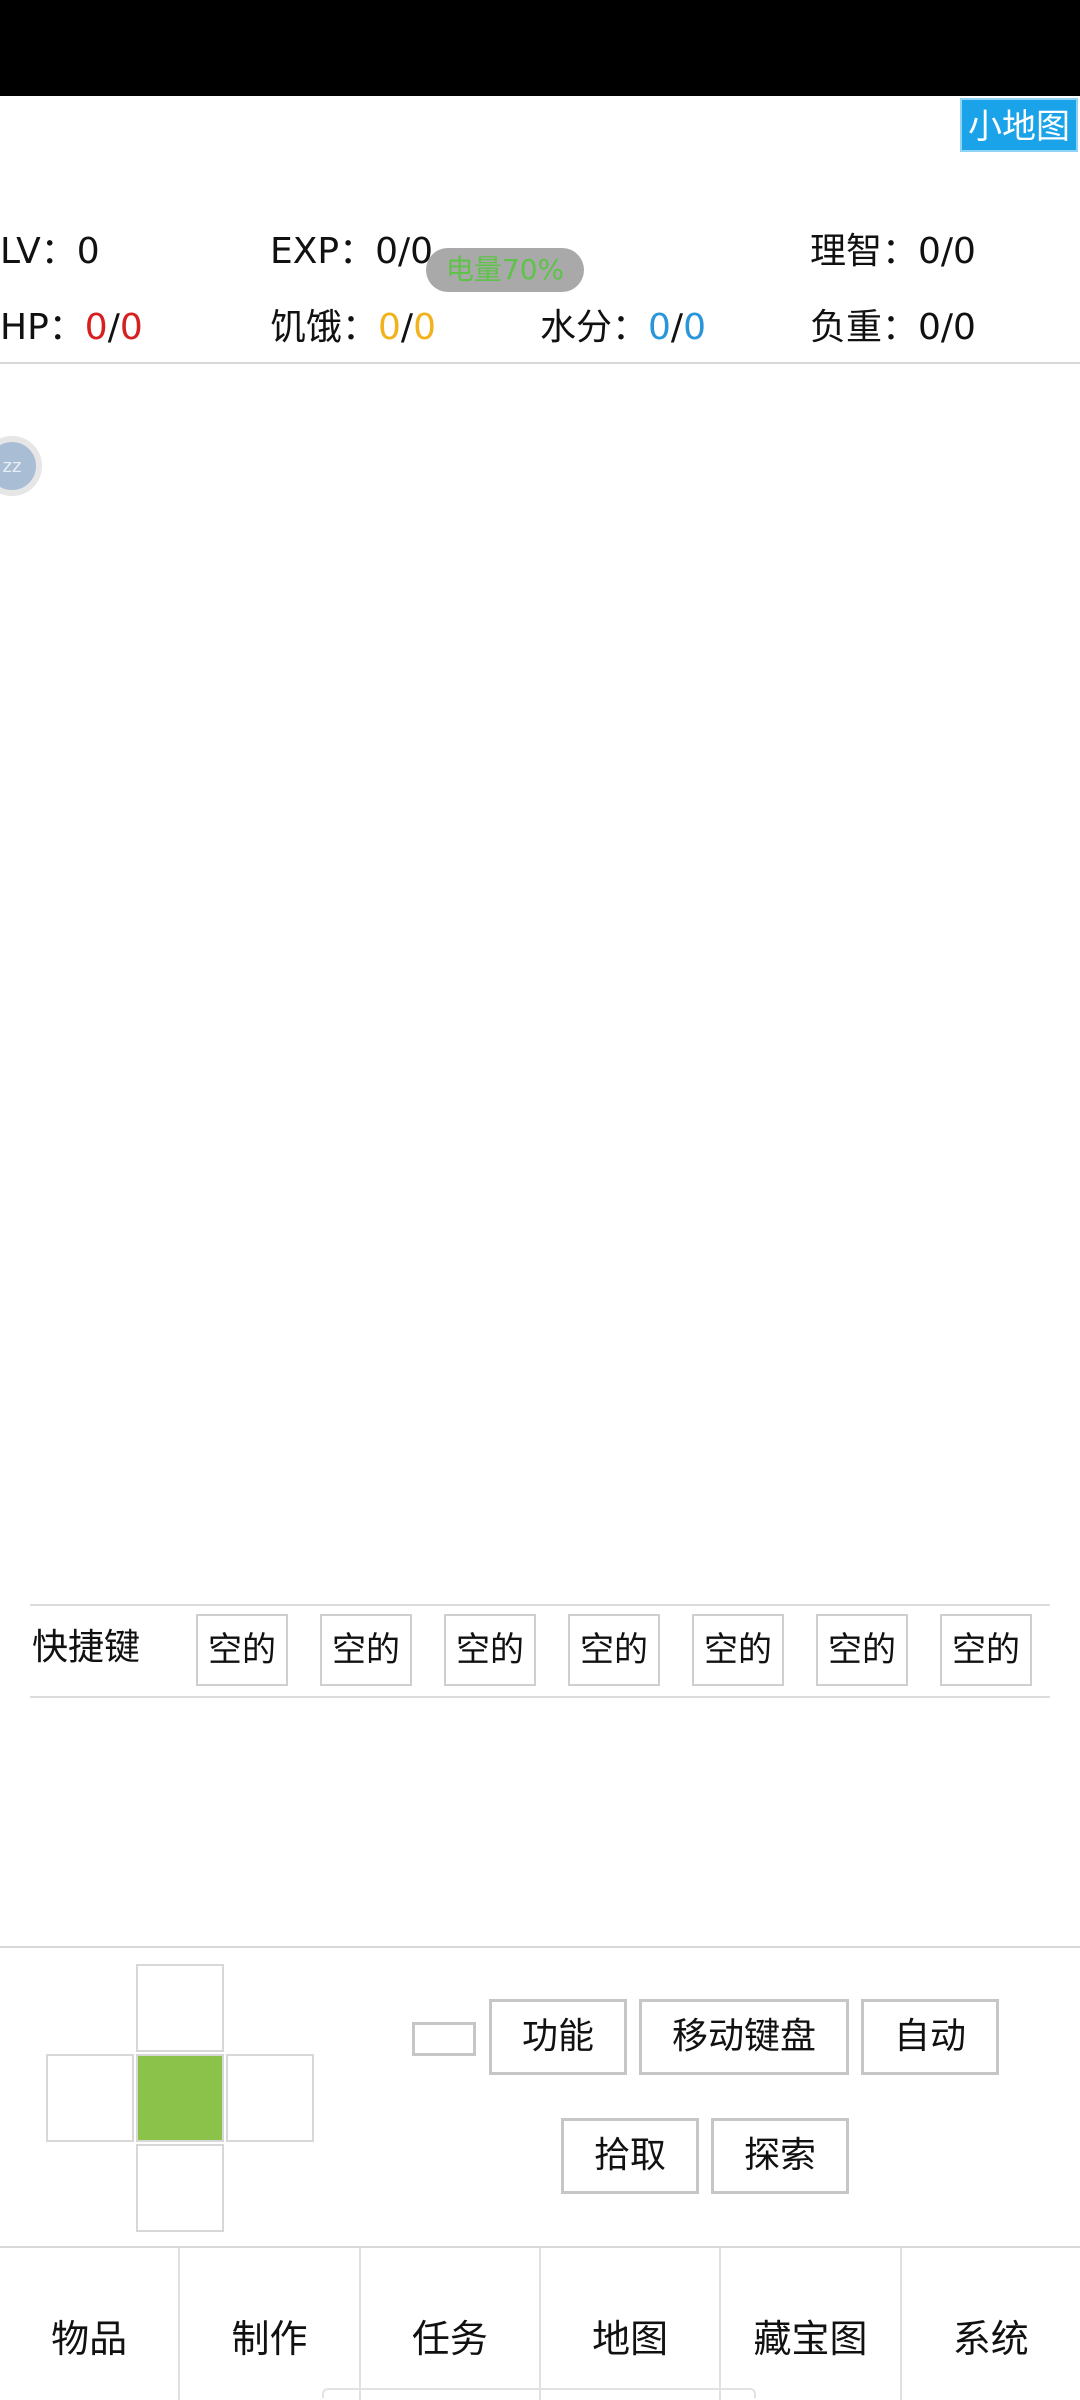 The height and width of the screenshot is (2400, 1080). Describe the element at coordinates (88, 251) in the screenshot. I see `lv-value: 0` at that location.